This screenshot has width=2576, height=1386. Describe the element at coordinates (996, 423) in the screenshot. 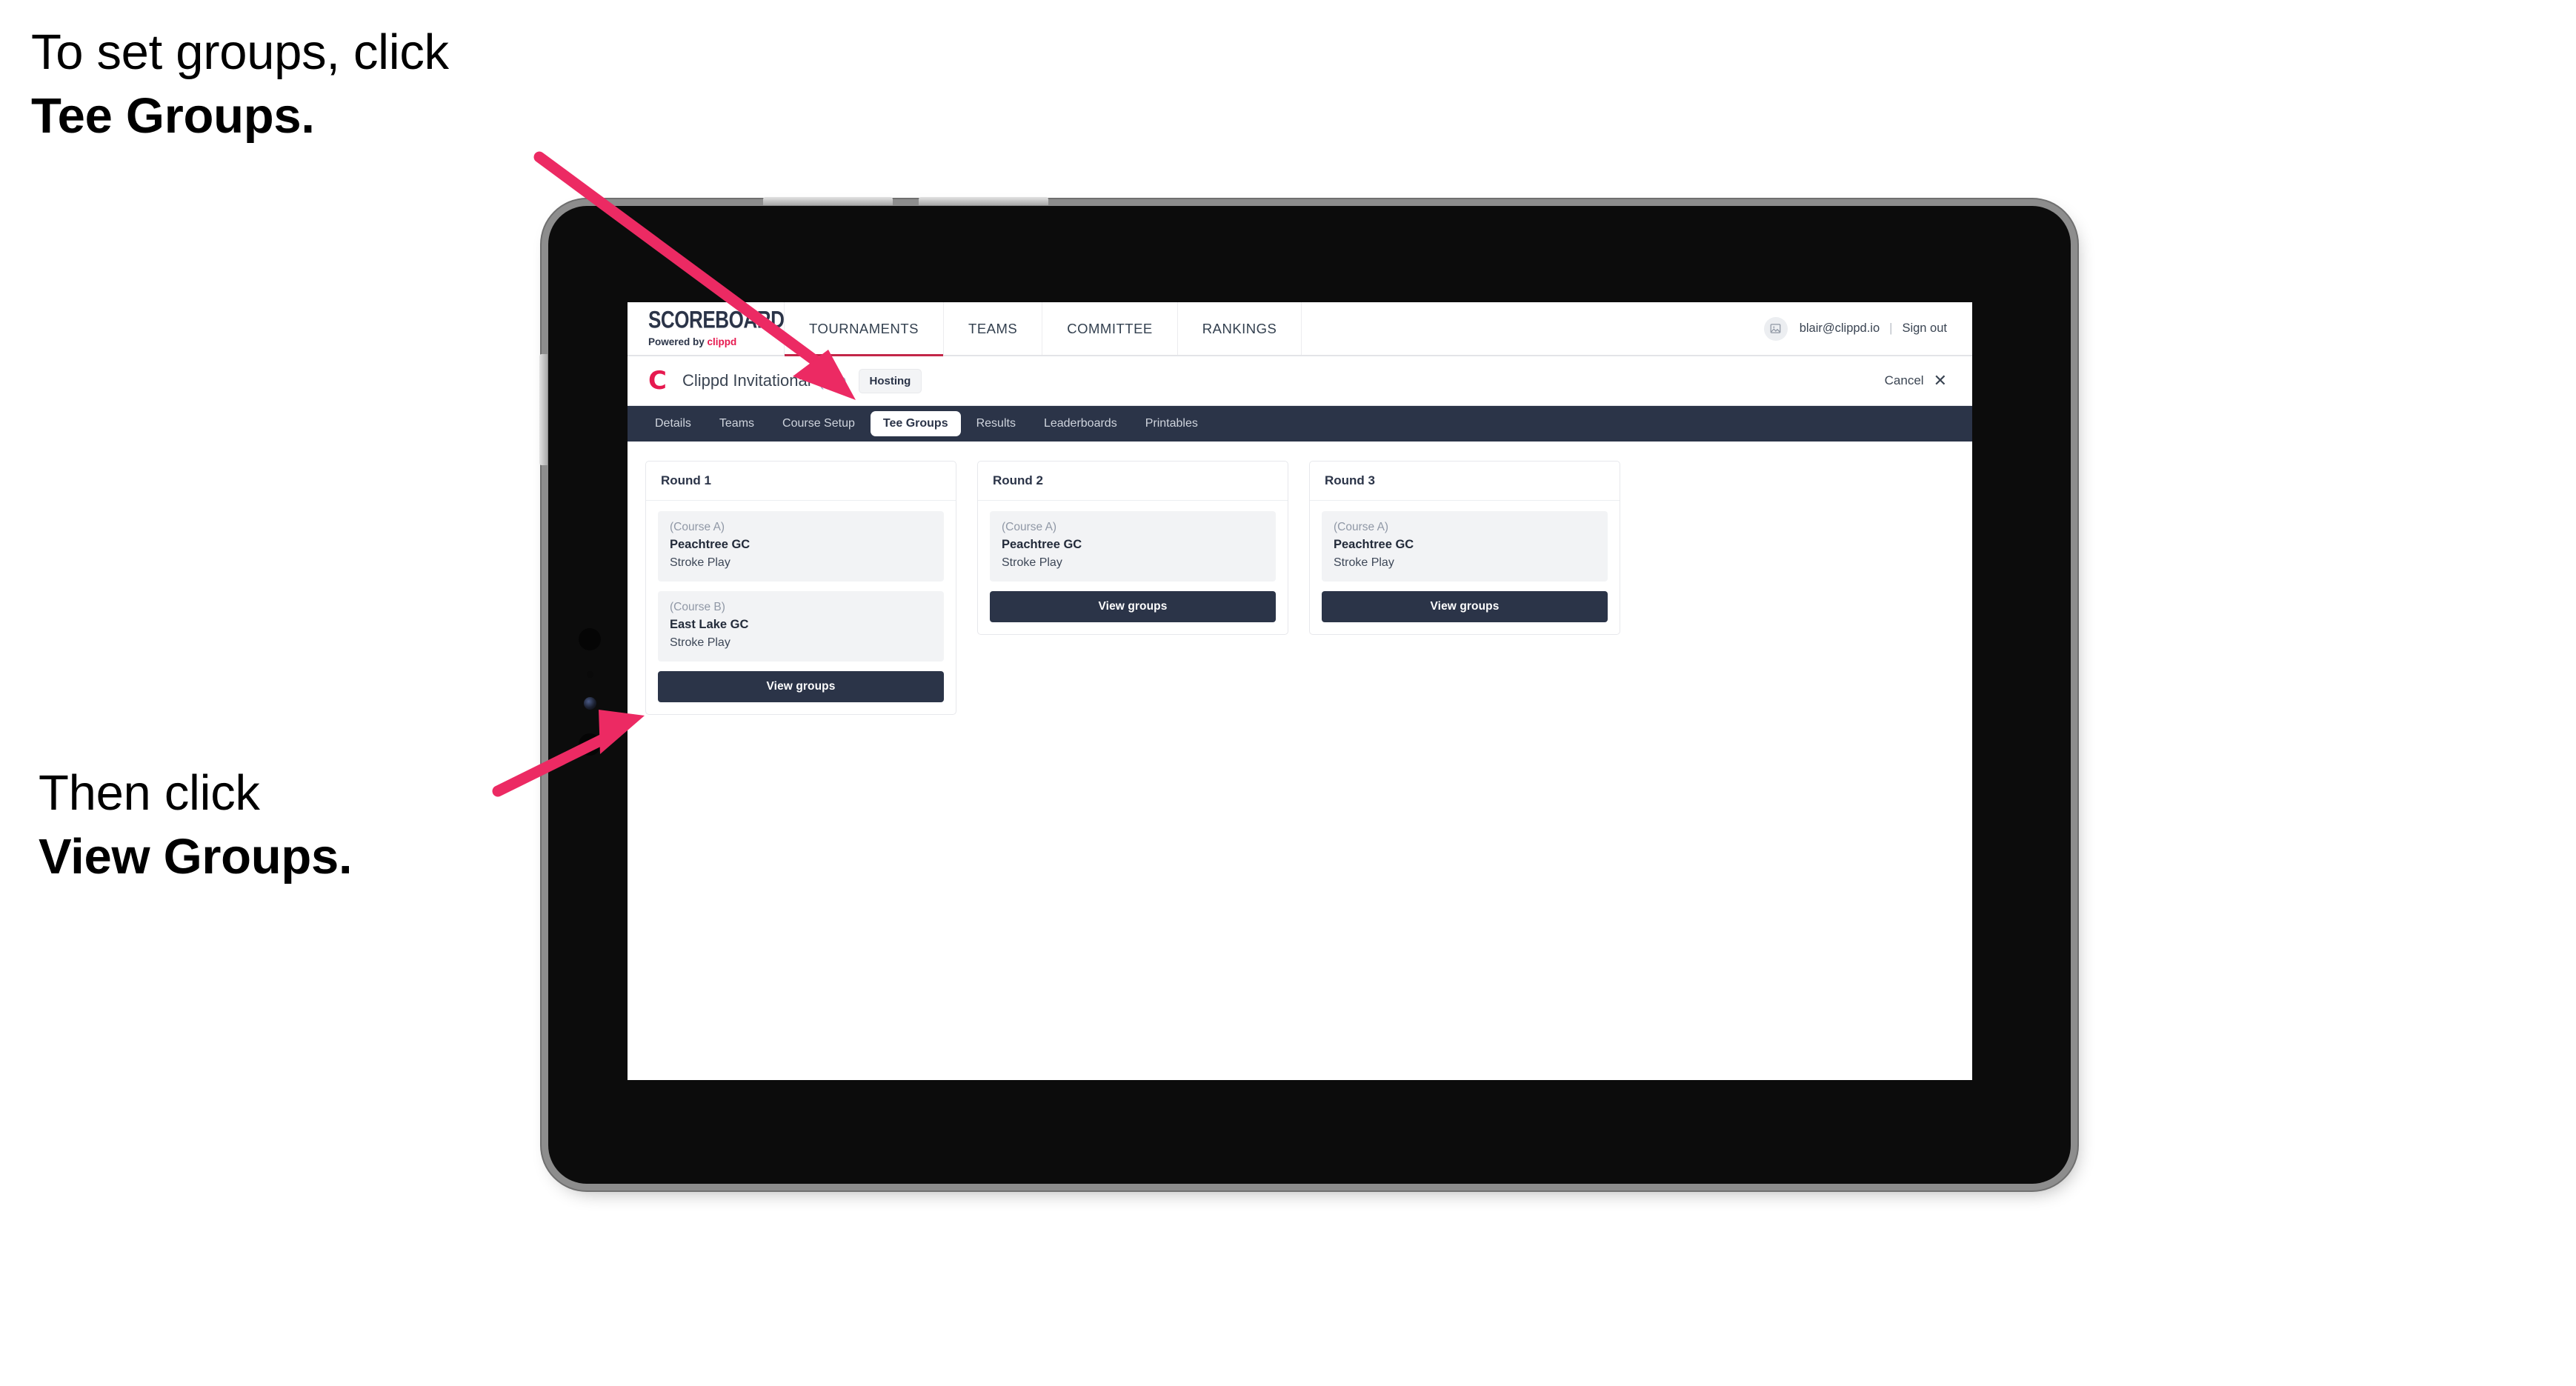

I see `tab-results: Results` at that location.